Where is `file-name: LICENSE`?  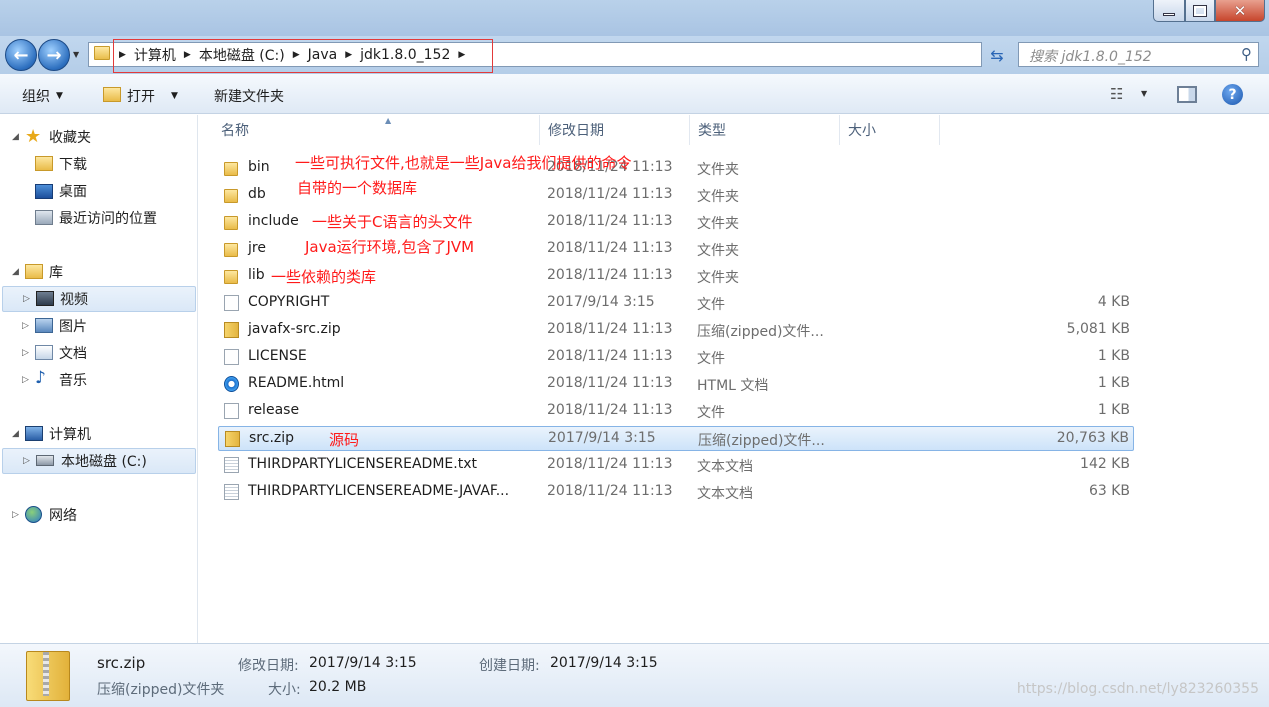
file-name: LICENSE is located at coordinates (277, 356).